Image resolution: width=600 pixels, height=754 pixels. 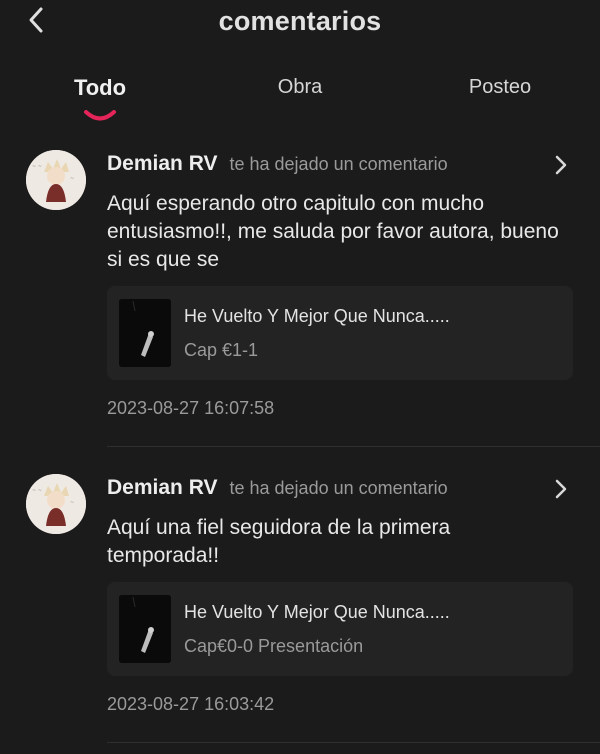 I want to click on chapter-label: Cap€0-0 Presentación, so click(x=274, y=646).